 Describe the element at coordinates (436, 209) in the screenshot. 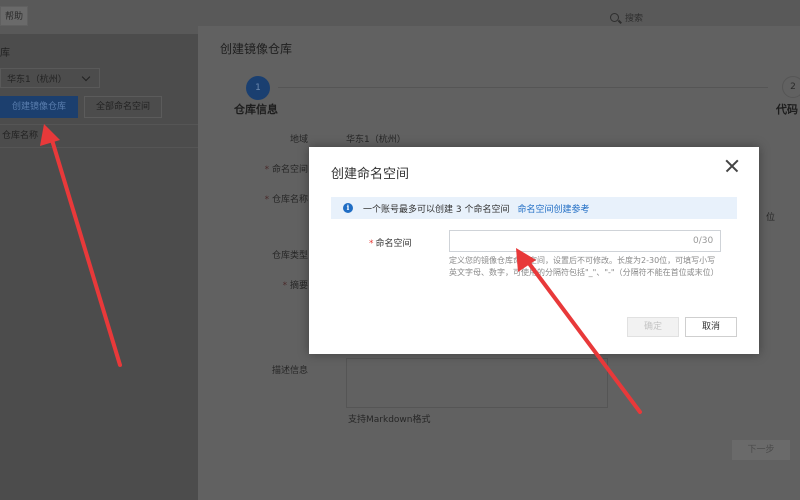

I see `info-text: 一个账号最多可以创建 3 个命名空间` at that location.